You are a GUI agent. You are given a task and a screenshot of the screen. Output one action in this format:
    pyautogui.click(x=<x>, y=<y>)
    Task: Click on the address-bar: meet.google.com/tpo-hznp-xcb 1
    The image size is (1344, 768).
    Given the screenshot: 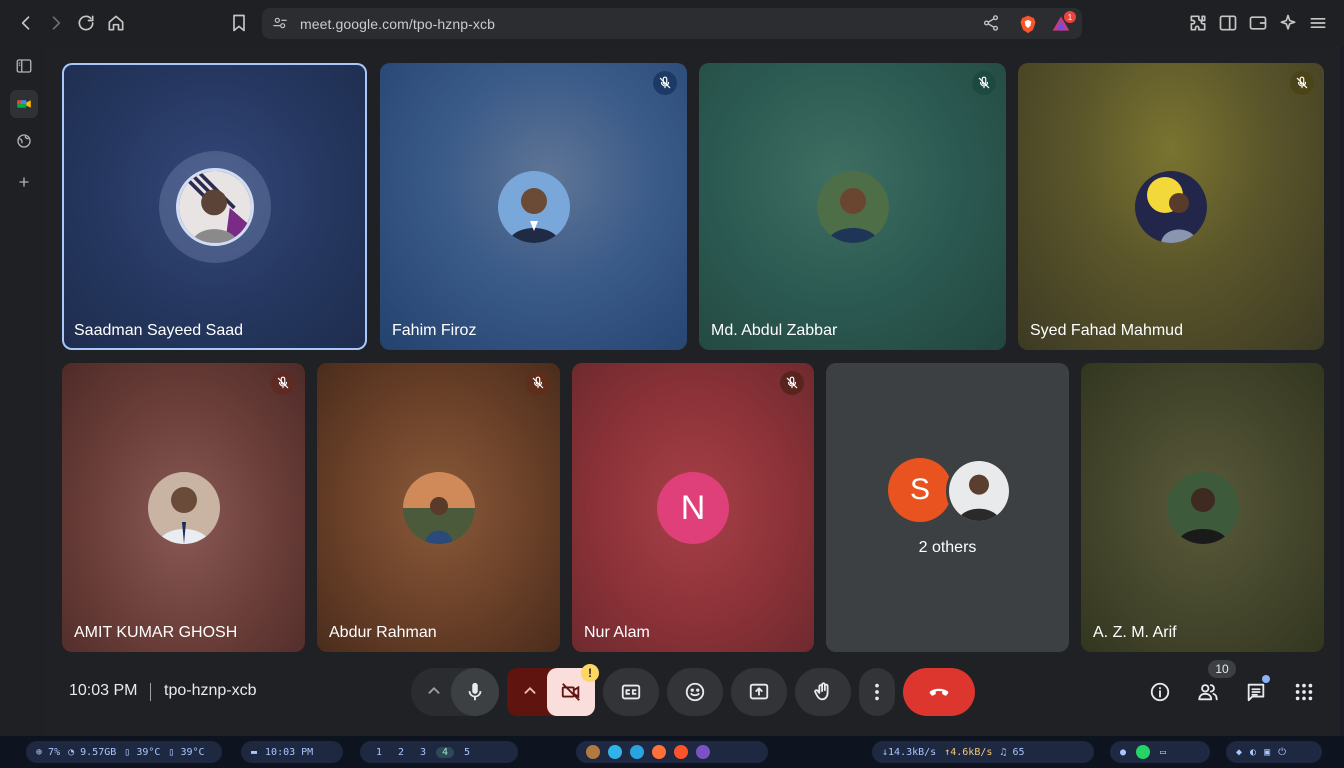 What is the action you would take?
    pyautogui.click(x=672, y=23)
    